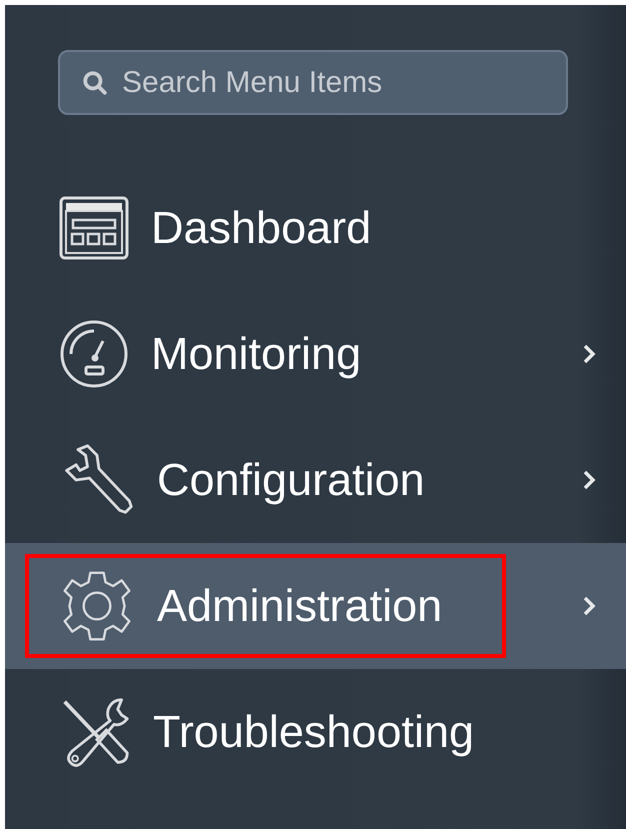 This screenshot has width=626, height=829. I want to click on menu-label: Administration, so click(299, 606).